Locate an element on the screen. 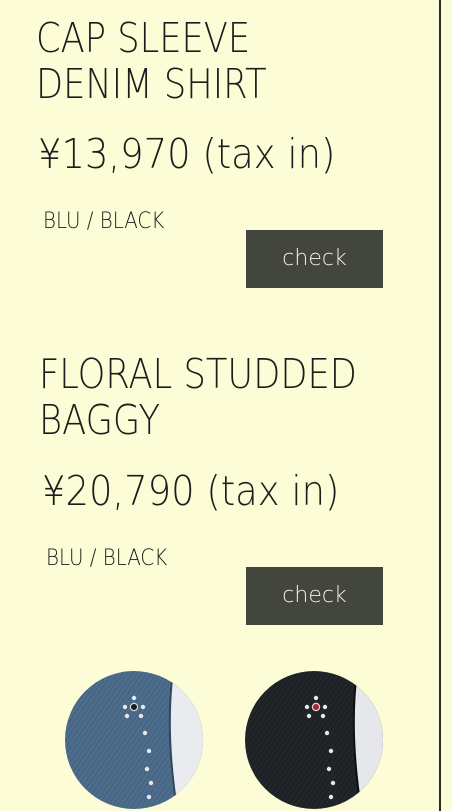 Image resolution: width=452 pixels, height=811 pixels. right-border-line is located at coordinates (440, 405).